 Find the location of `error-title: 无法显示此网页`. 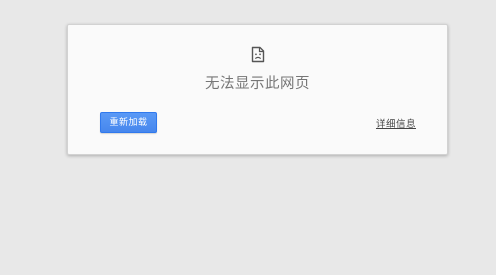

error-title: 无法显示此网页 is located at coordinates (257, 84).